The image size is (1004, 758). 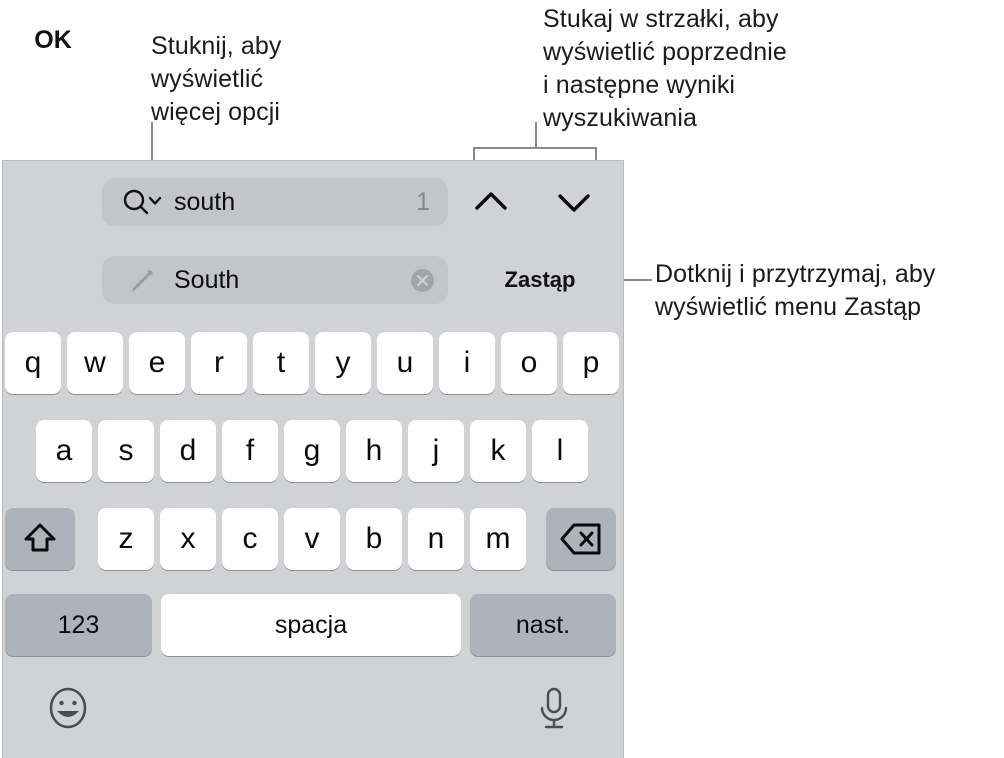 What do you see at coordinates (422, 280) in the screenshot?
I see `clear-icon` at bounding box center [422, 280].